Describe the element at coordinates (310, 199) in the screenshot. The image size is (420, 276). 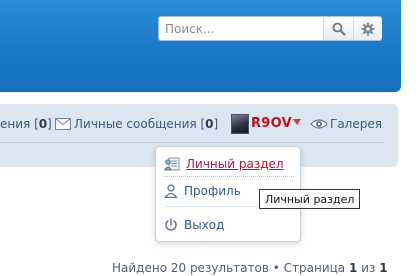
I see `tooltip: Личный раздел` at that location.